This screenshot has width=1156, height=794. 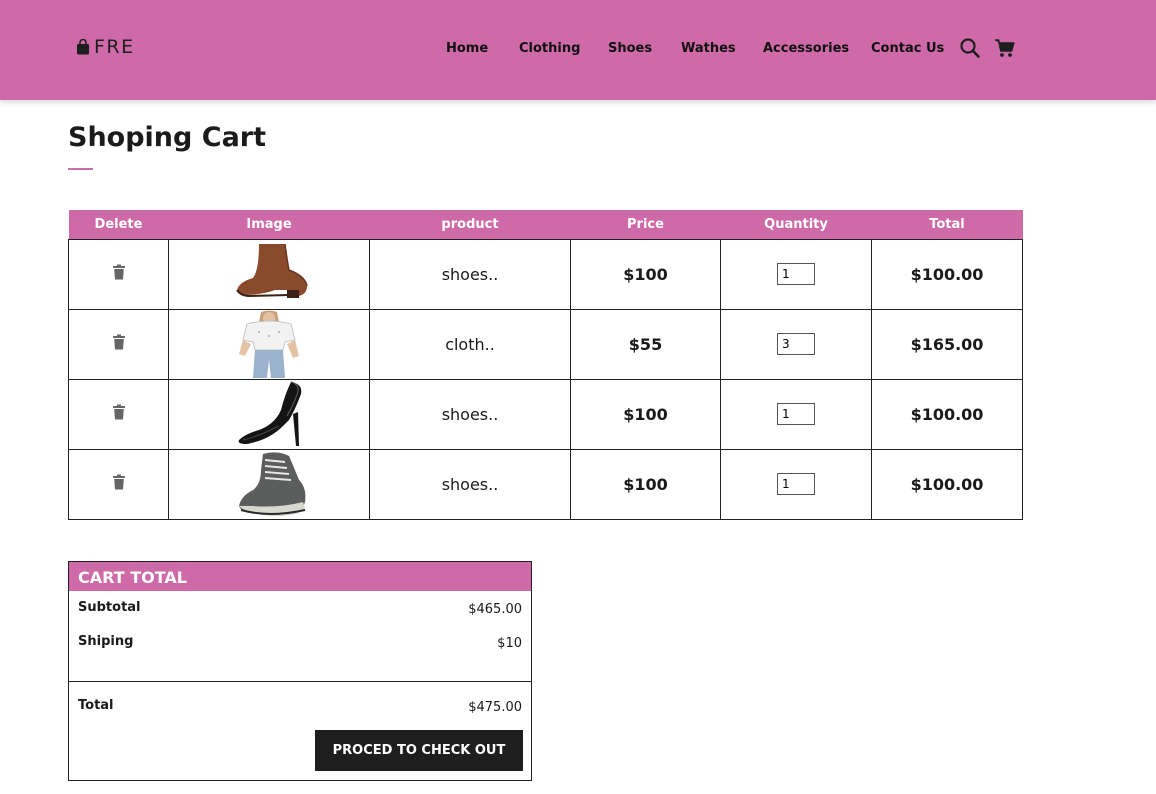 I want to click on nav-contact: Contac Us, so click(x=907, y=48).